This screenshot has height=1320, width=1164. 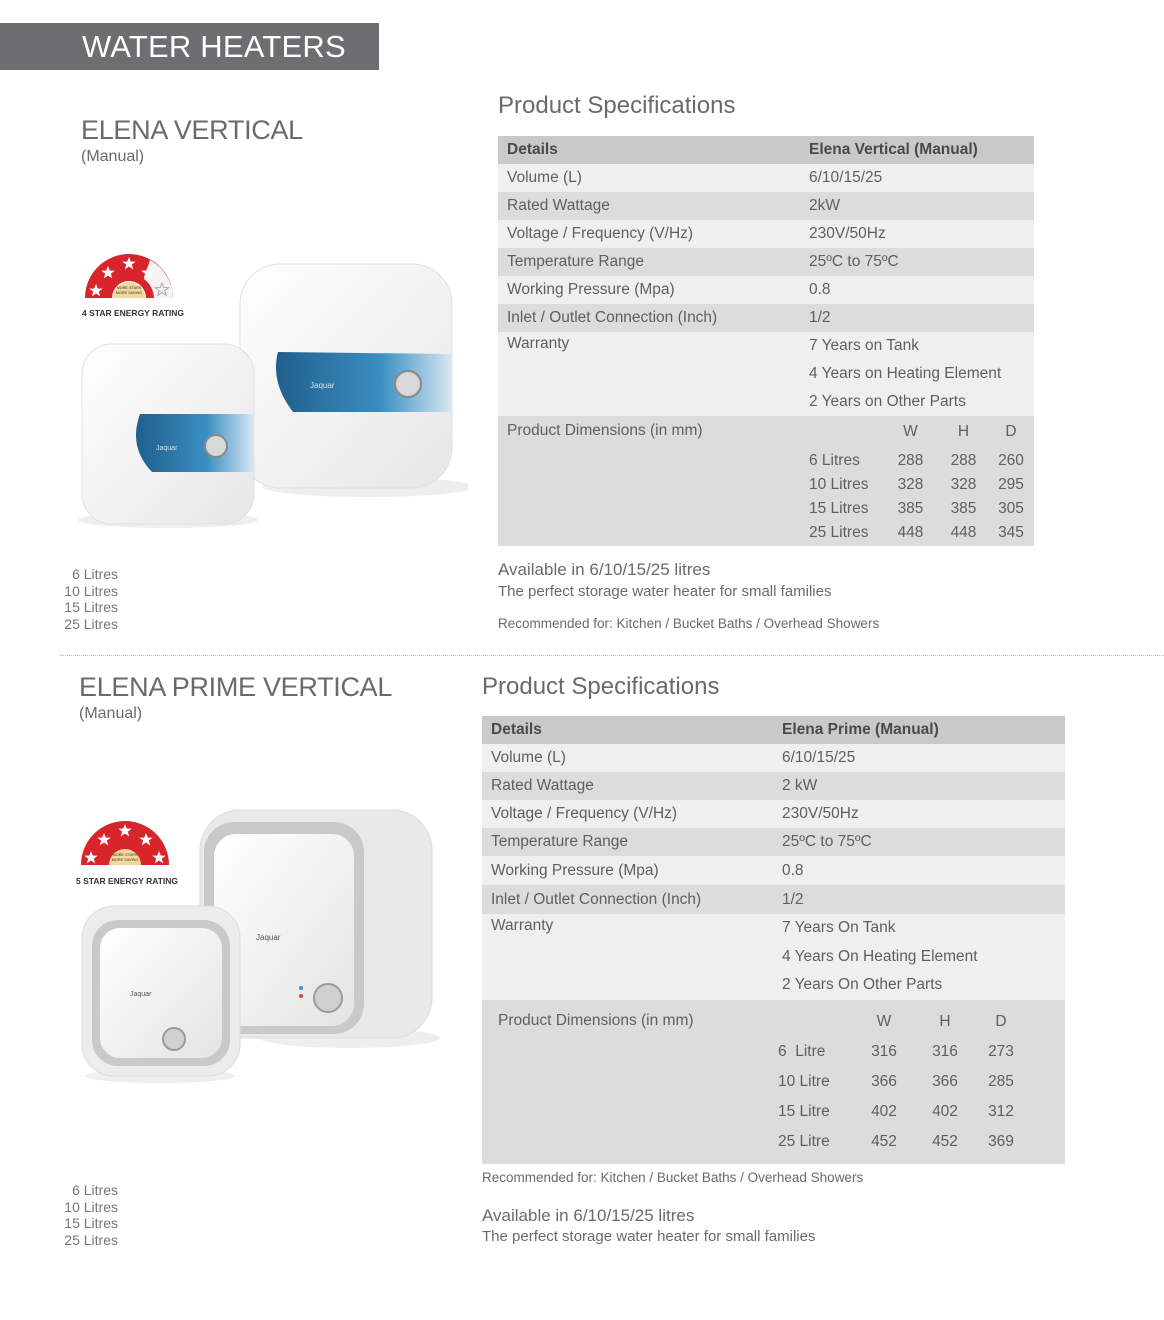 What do you see at coordinates (963, 508) in the screenshot?
I see `dim-h: 385` at bounding box center [963, 508].